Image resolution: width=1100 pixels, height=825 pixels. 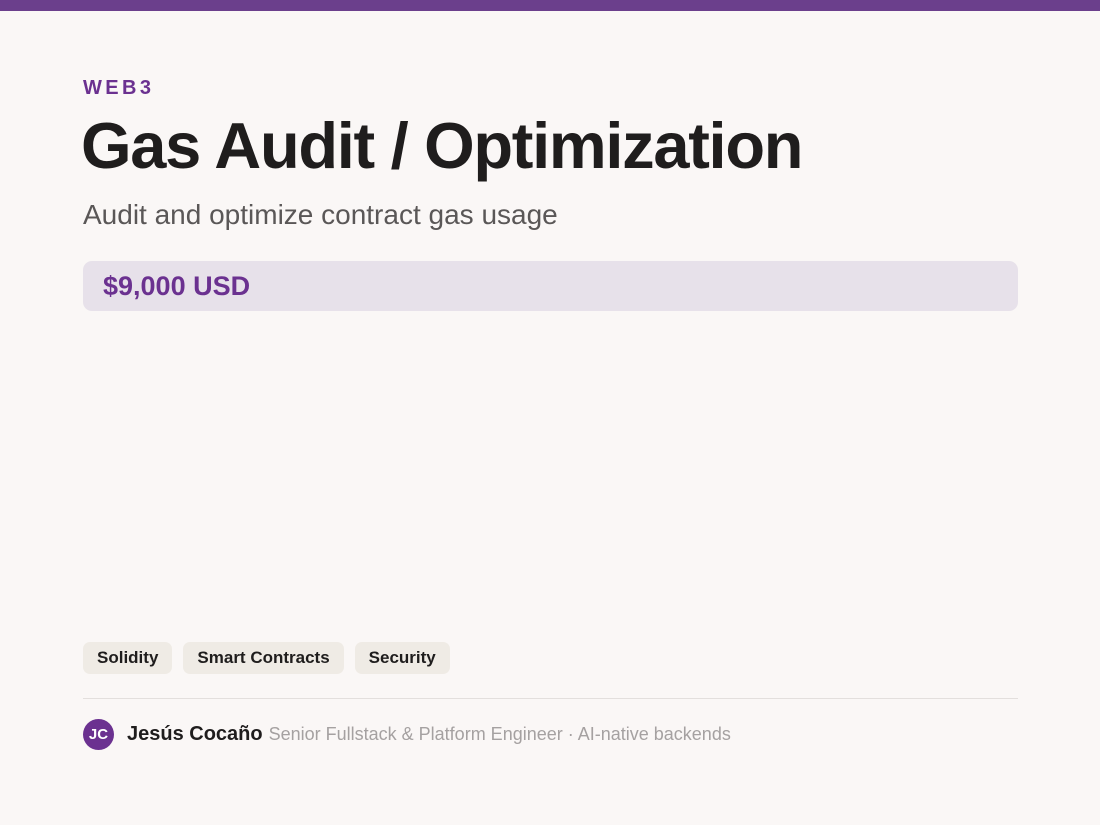 I want to click on tag-list: Solidity Smart Contracts Security, so click(x=266, y=658).